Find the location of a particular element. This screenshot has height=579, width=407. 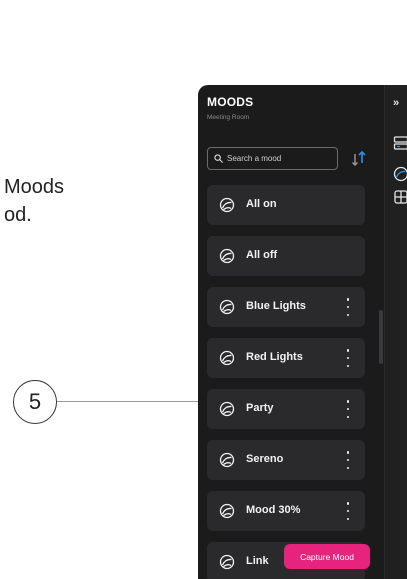

mood-label: Sereno is located at coordinates (265, 459).